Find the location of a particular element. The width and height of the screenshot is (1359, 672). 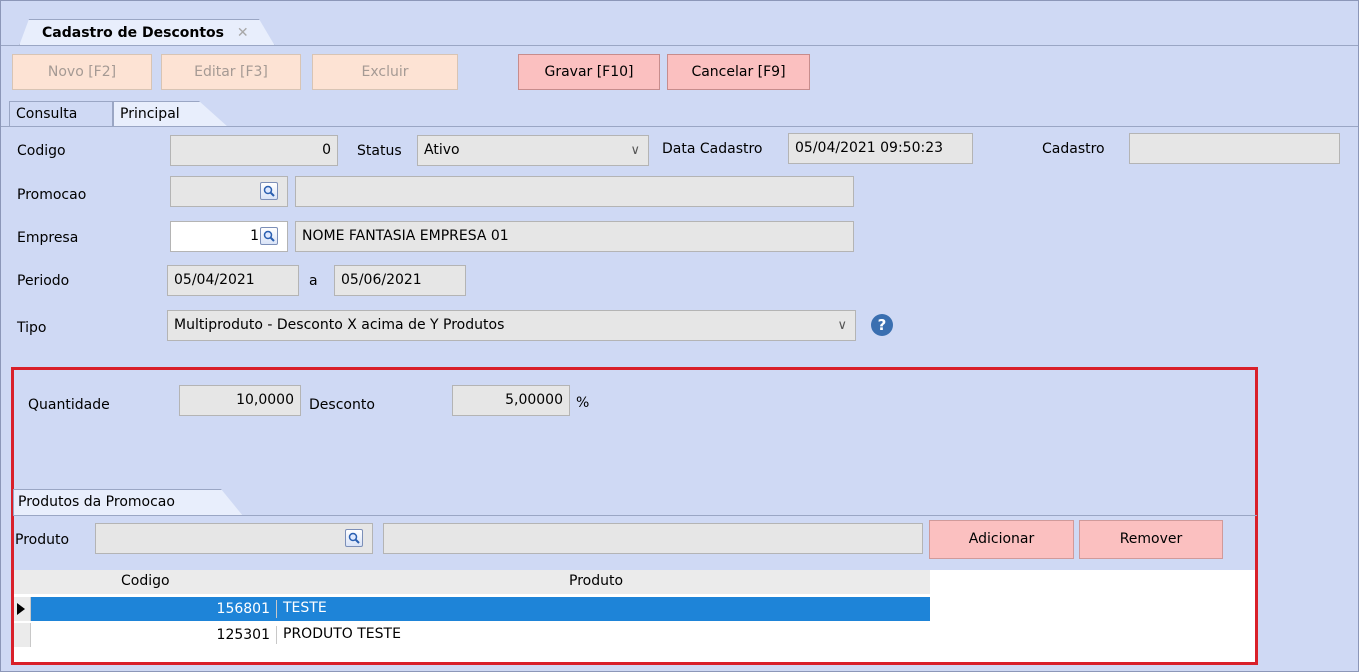

empresa-search-icon is located at coordinates (269, 236).